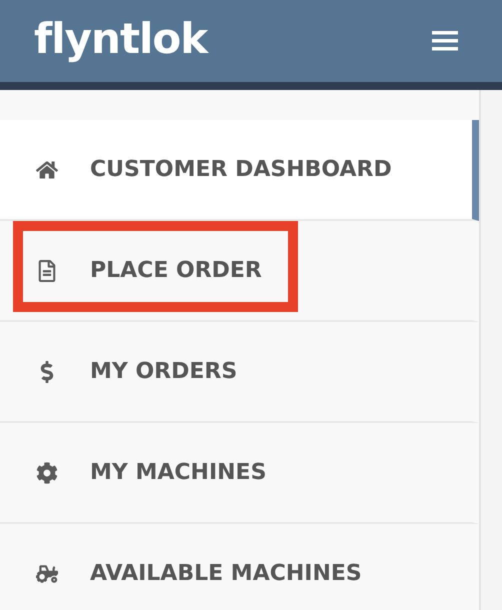  What do you see at coordinates (445, 41) in the screenshot?
I see `menu-icon` at bounding box center [445, 41].